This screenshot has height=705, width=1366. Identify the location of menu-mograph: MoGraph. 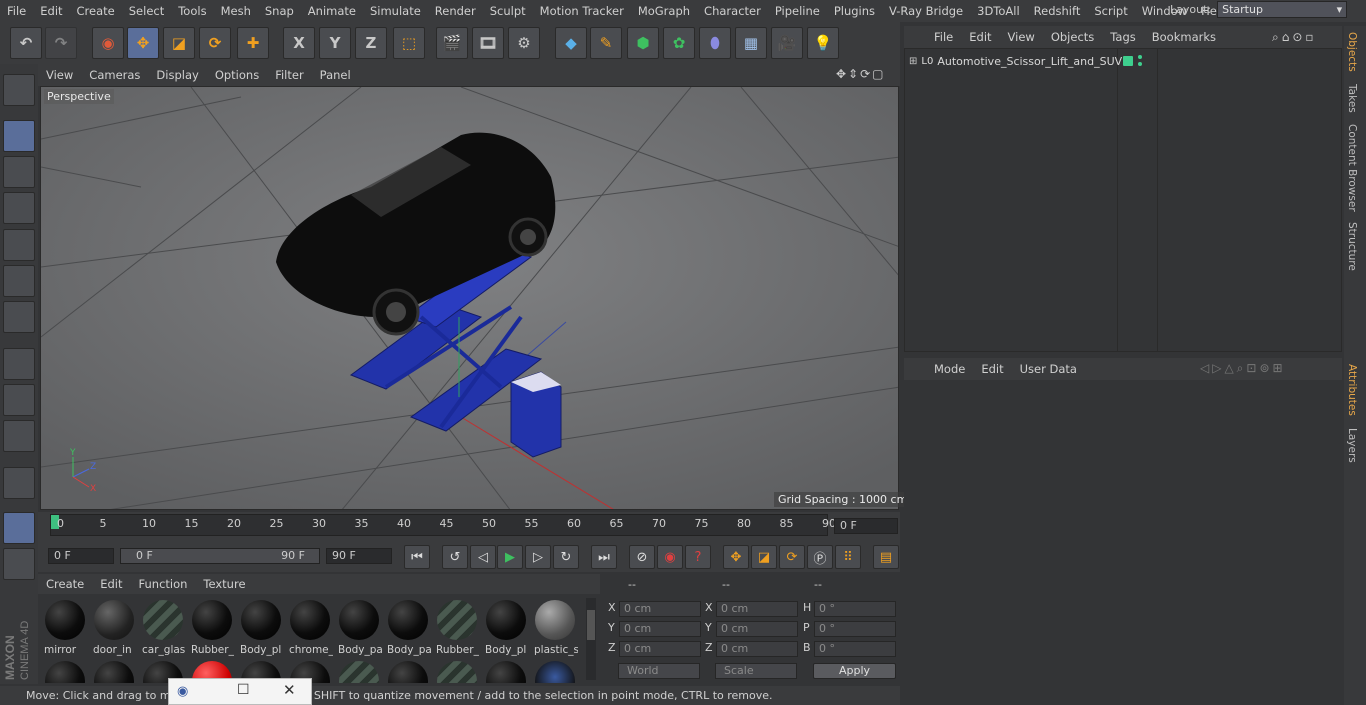
(664, 11).